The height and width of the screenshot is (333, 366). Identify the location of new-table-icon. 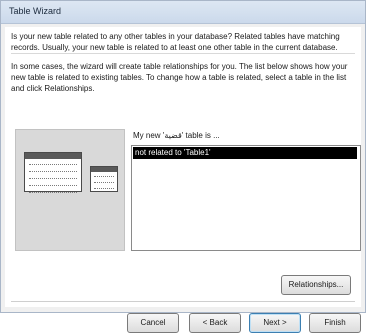
(104, 179).